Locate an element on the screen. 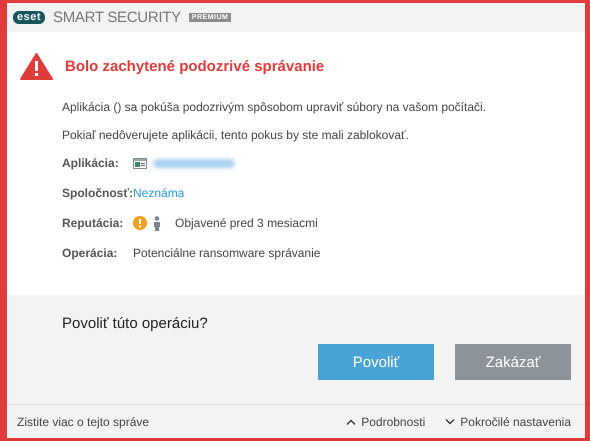  message-text: Pokiaľ nedôverujete aplikácii, tento pokus by ste mali zablokovať. is located at coordinates (236, 135).